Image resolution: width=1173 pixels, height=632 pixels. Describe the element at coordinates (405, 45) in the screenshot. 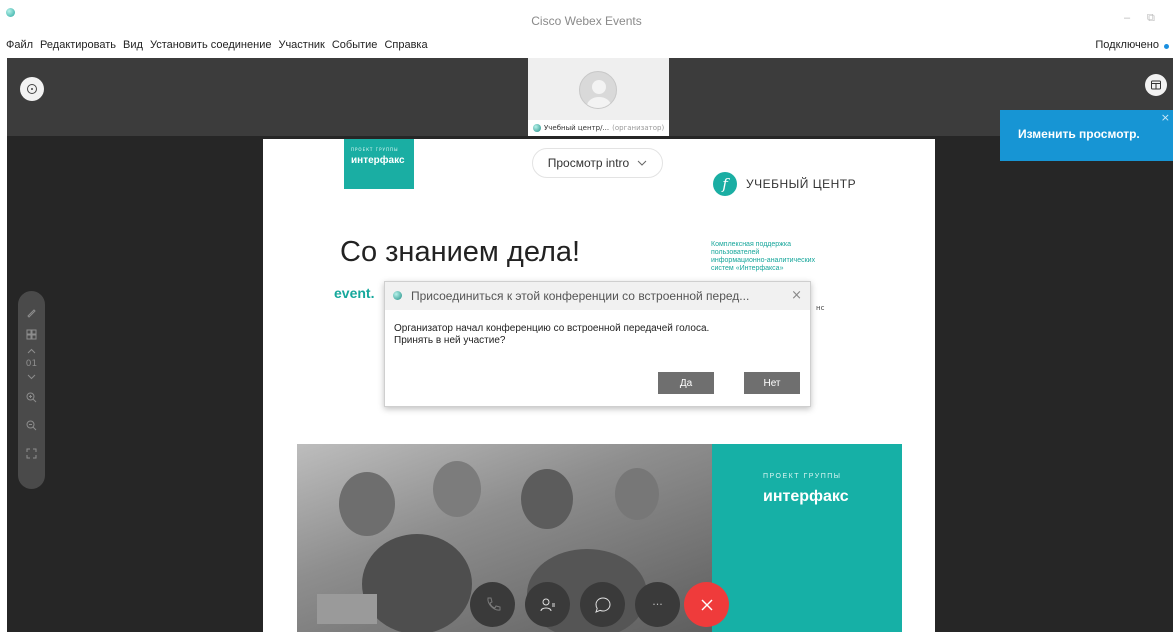

I see `menu-help: Справка` at that location.